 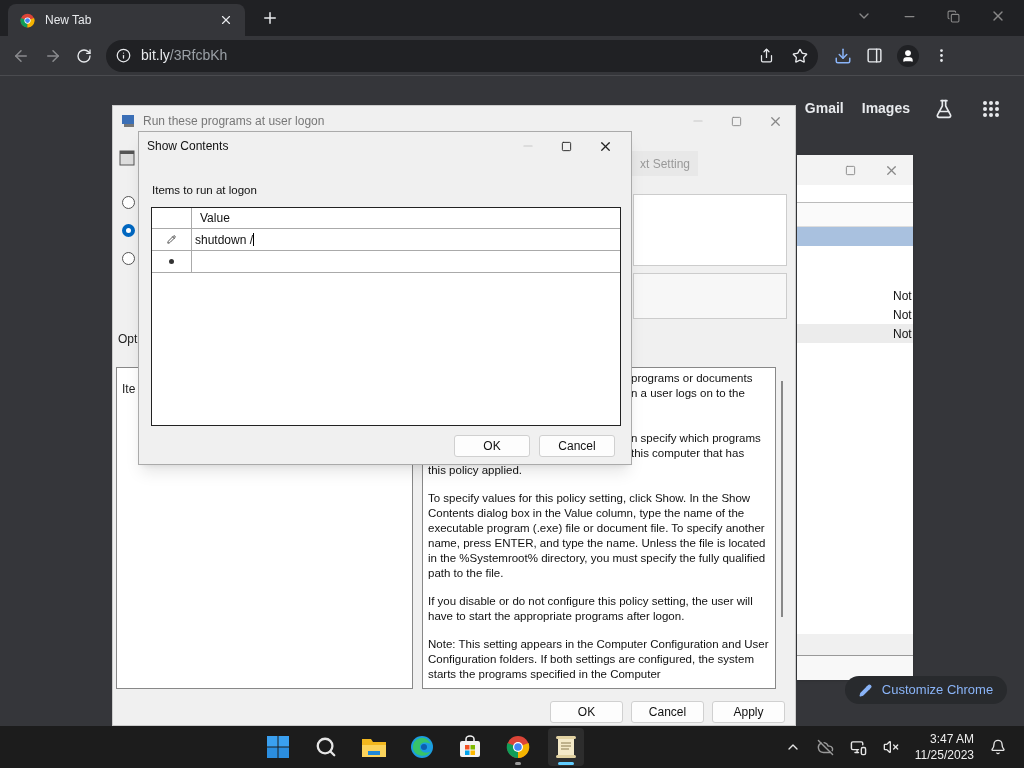 What do you see at coordinates (566, 146) in the screenshot?
I see `maximize-icon` at bounding box center [566, 146].